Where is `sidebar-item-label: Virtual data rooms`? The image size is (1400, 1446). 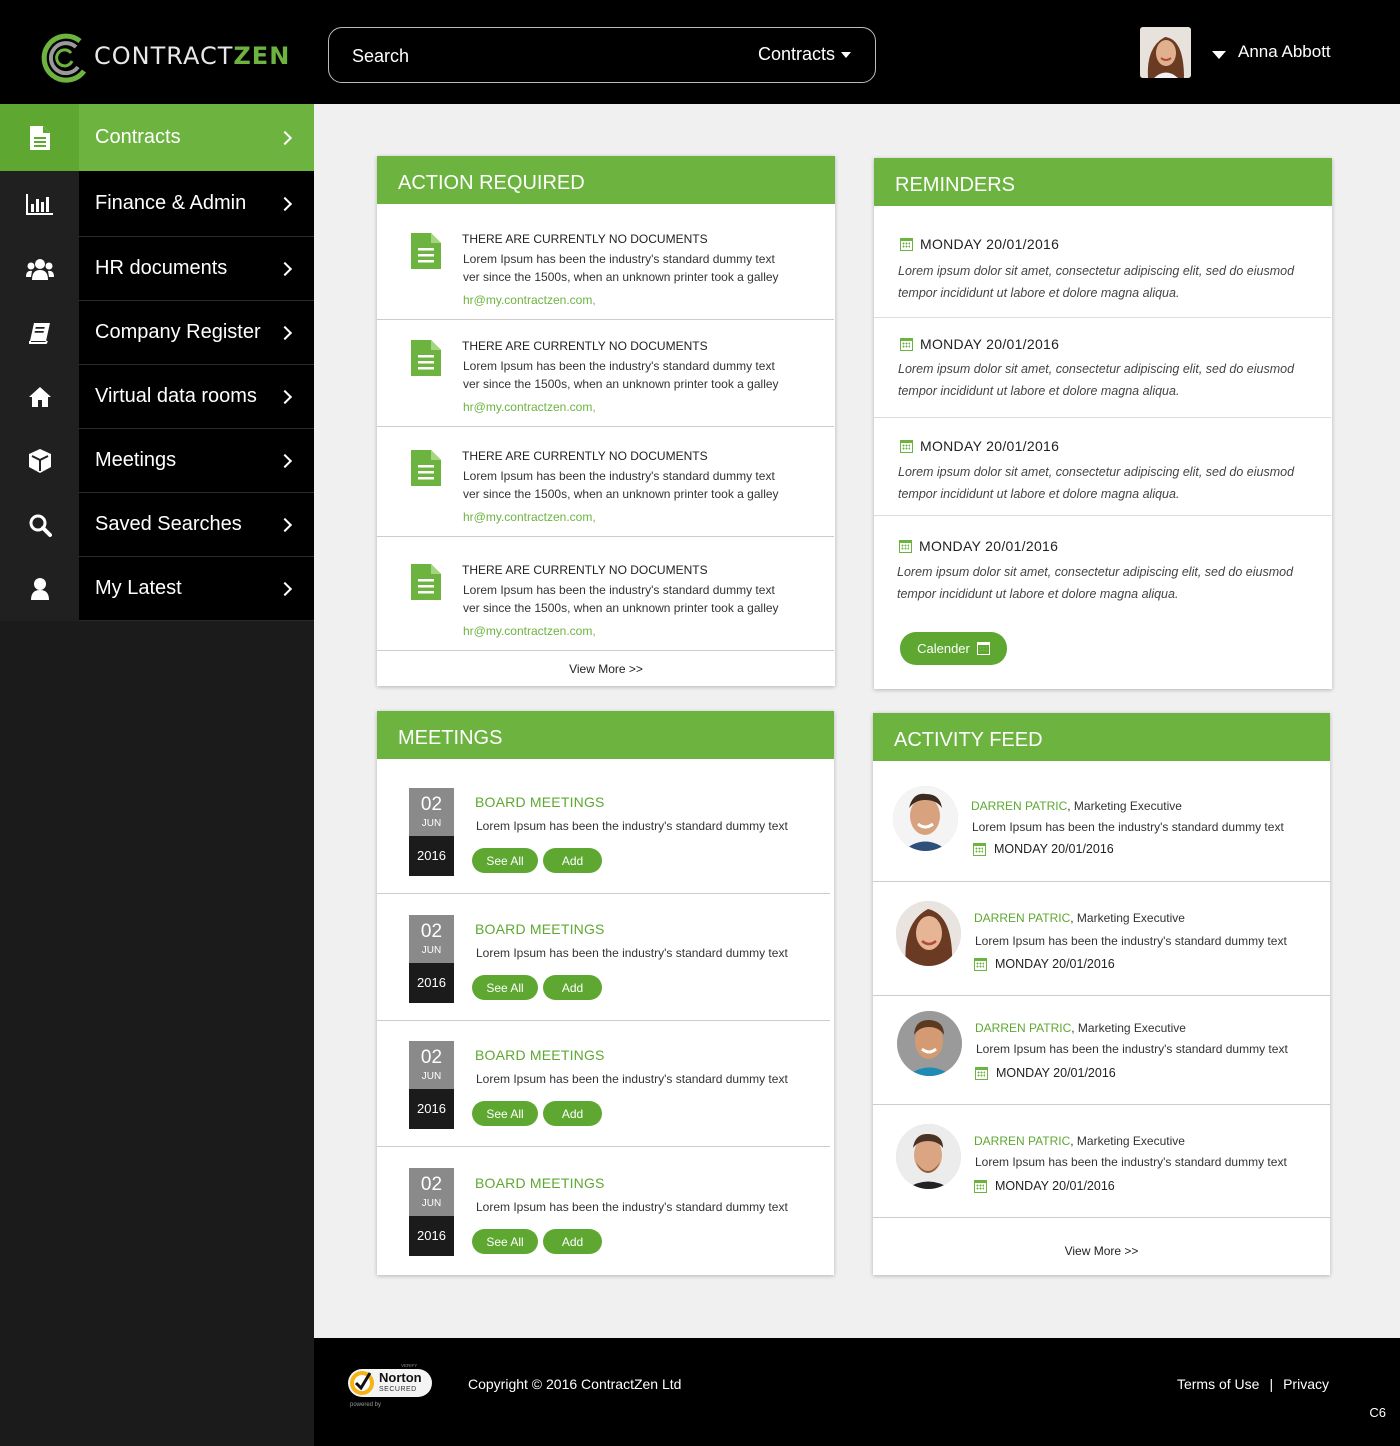 sidebar-item-label: Virtual data rooms is located at coordinates (176, 396).